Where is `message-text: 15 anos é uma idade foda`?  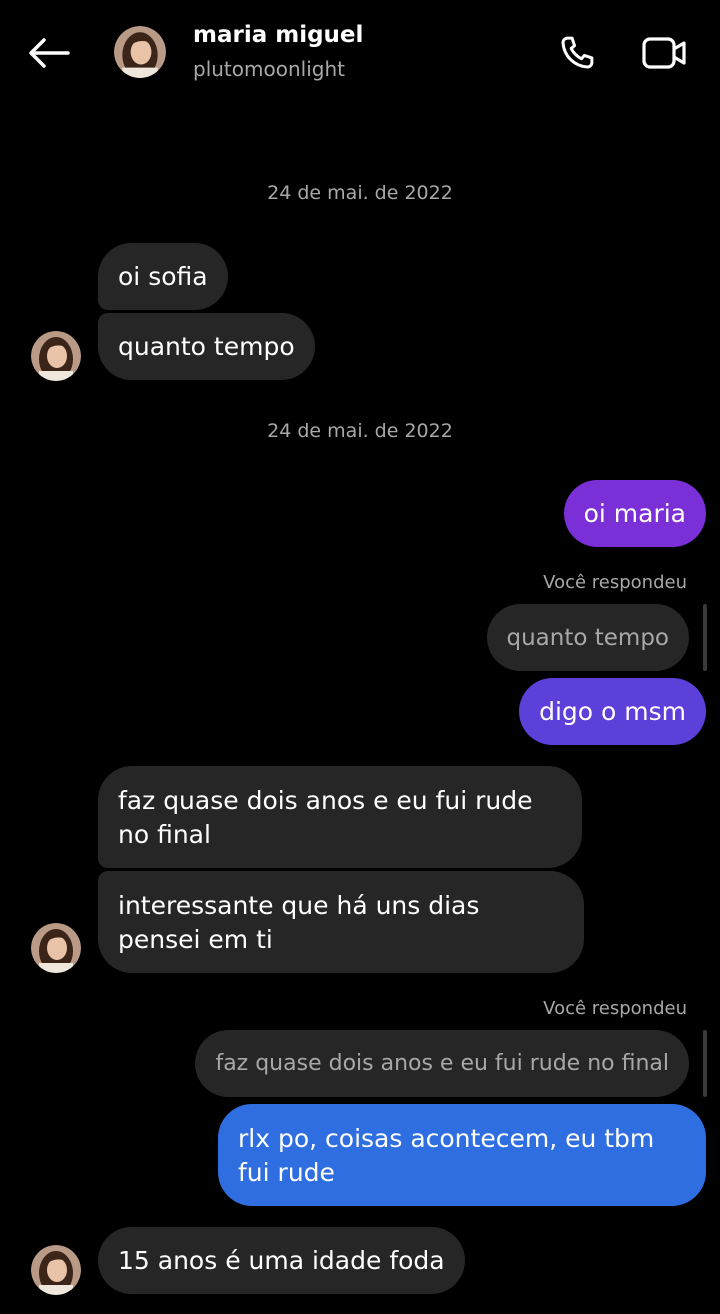 message-text: 15 anos é uma idade foda is located at coordinates (281, 1260).